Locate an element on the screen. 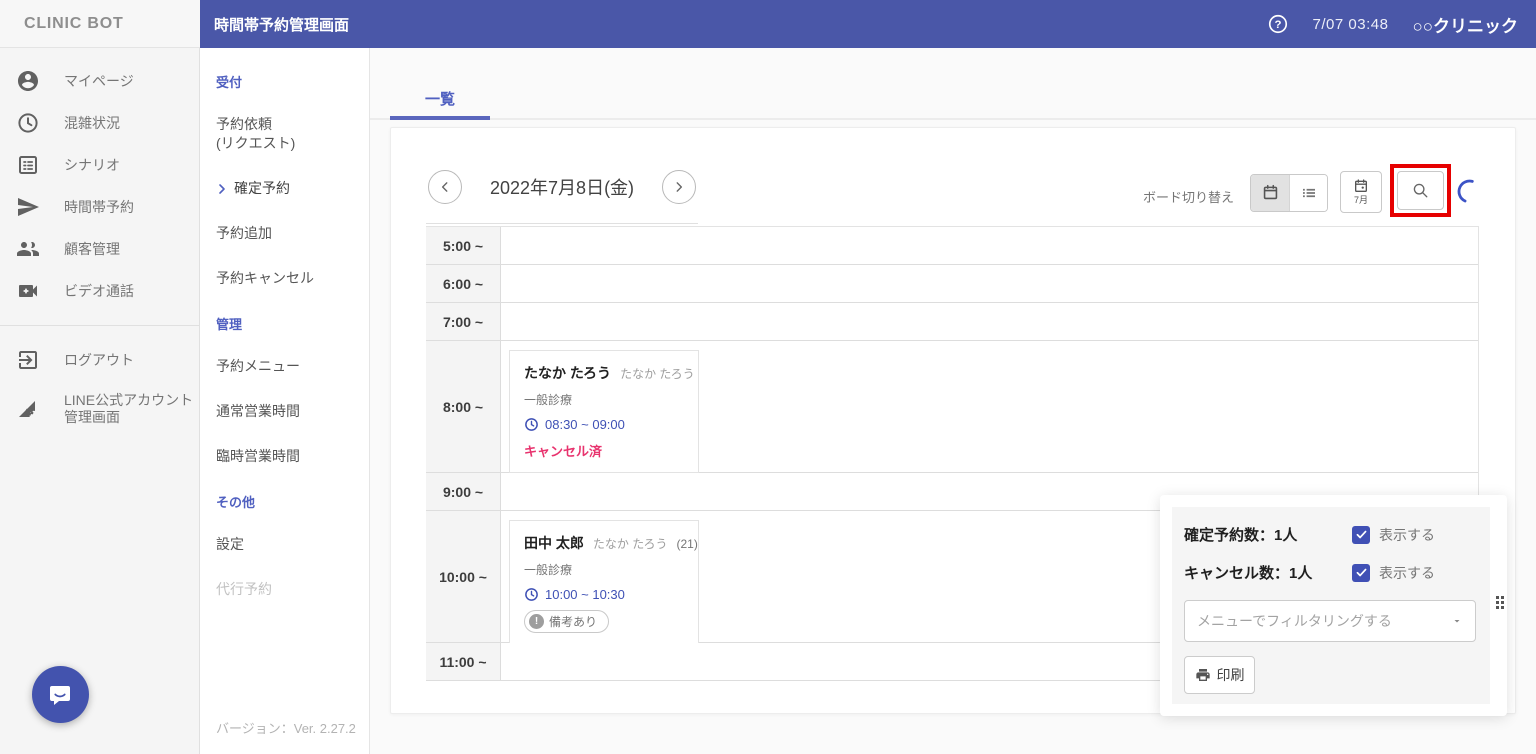 The width and height of the screenshot is (1536, 754). sidebar-item-congestion: 混雑状況 is located at coordinates (99, 123).